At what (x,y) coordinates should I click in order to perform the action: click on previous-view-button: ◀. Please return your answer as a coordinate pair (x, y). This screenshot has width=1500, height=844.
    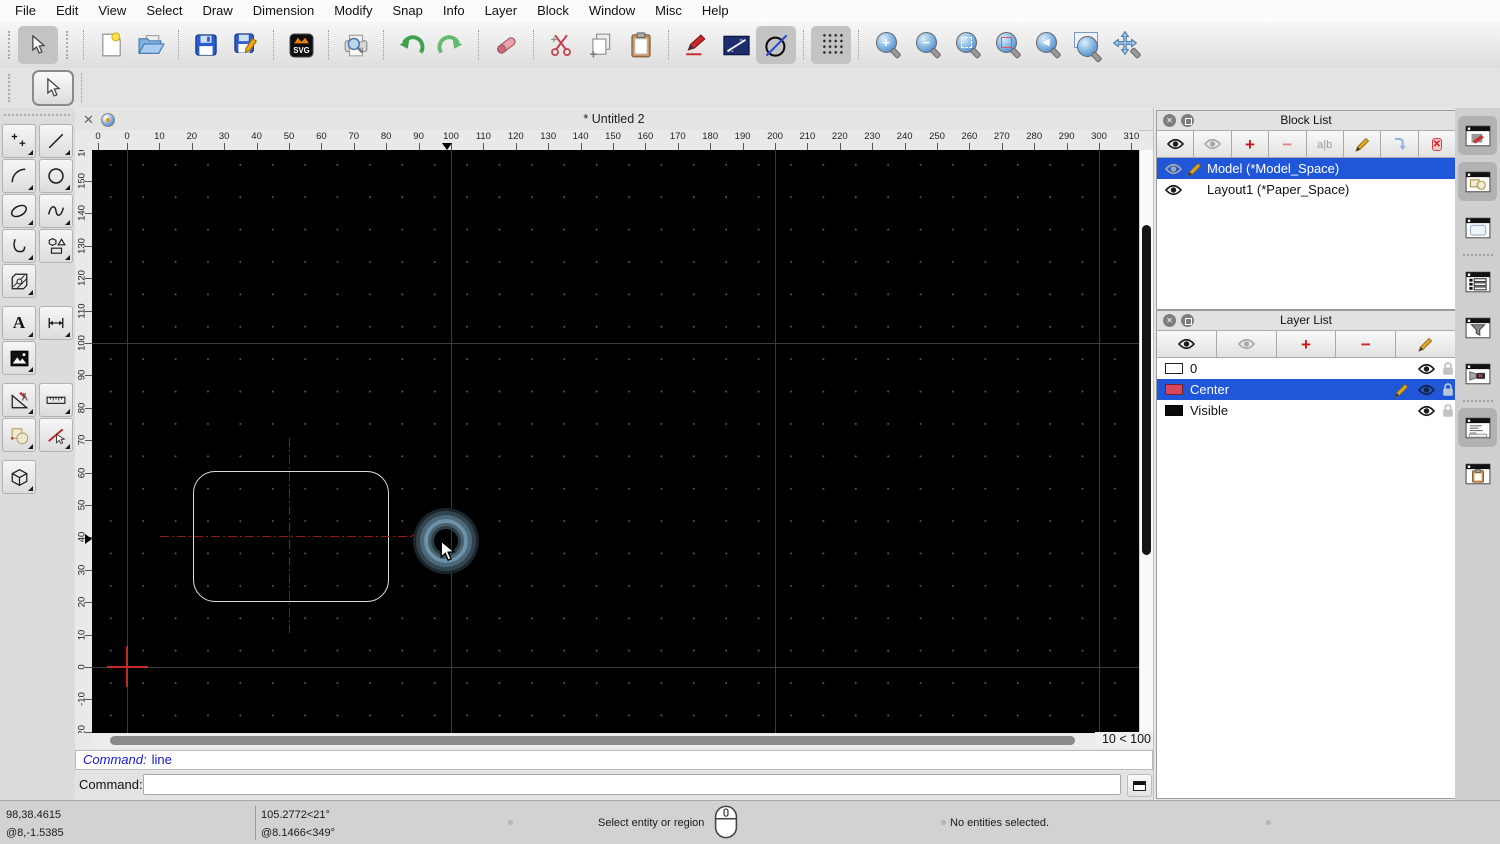
    Looking at the image, I should click on (1046, 45).